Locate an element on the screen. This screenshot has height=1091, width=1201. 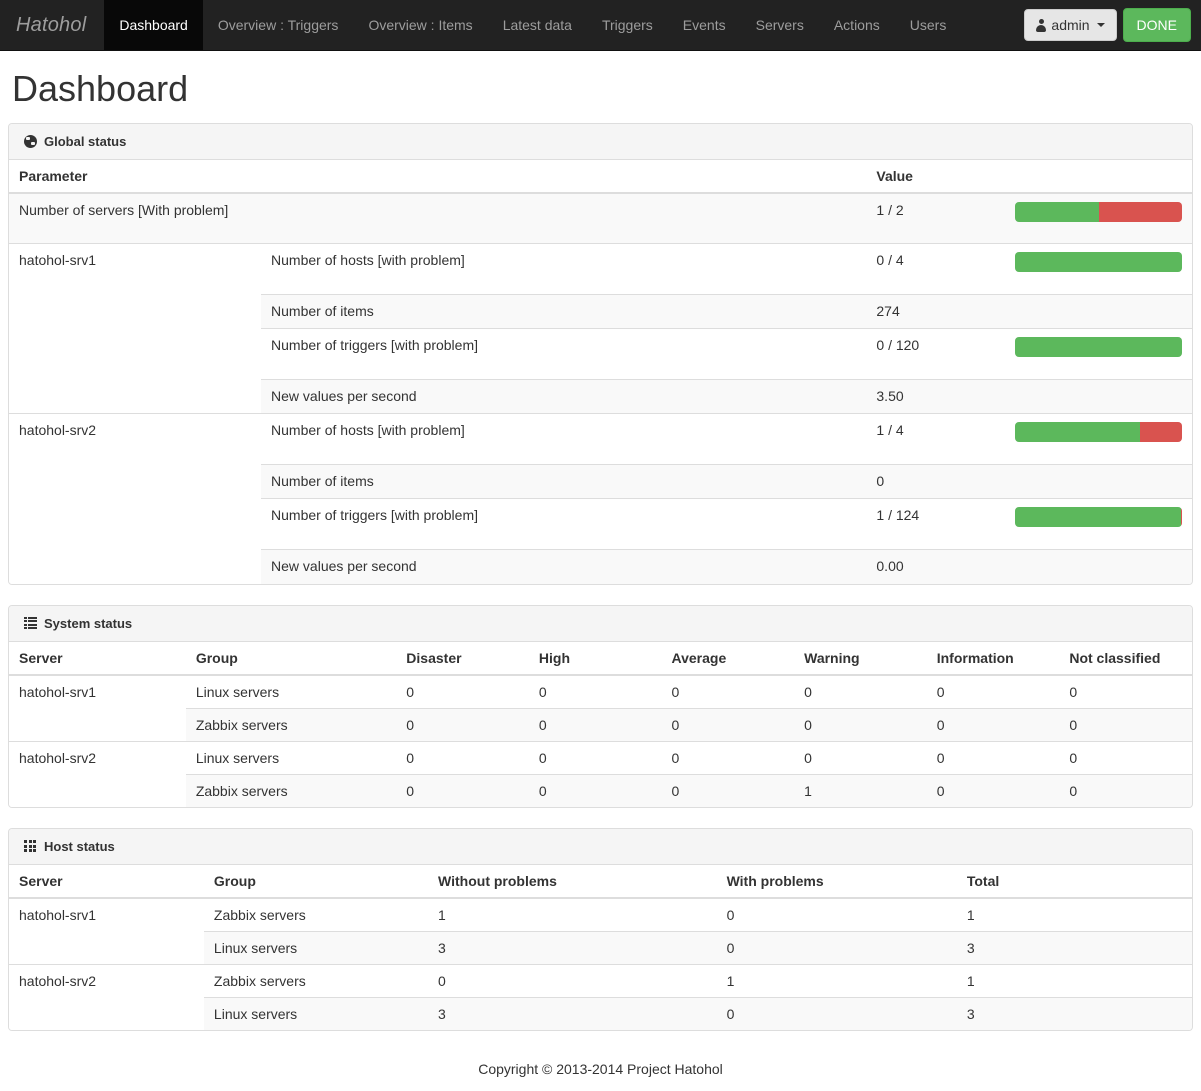
server-name-cell: hatohol-srv2 is located at coordinates (135, 498).